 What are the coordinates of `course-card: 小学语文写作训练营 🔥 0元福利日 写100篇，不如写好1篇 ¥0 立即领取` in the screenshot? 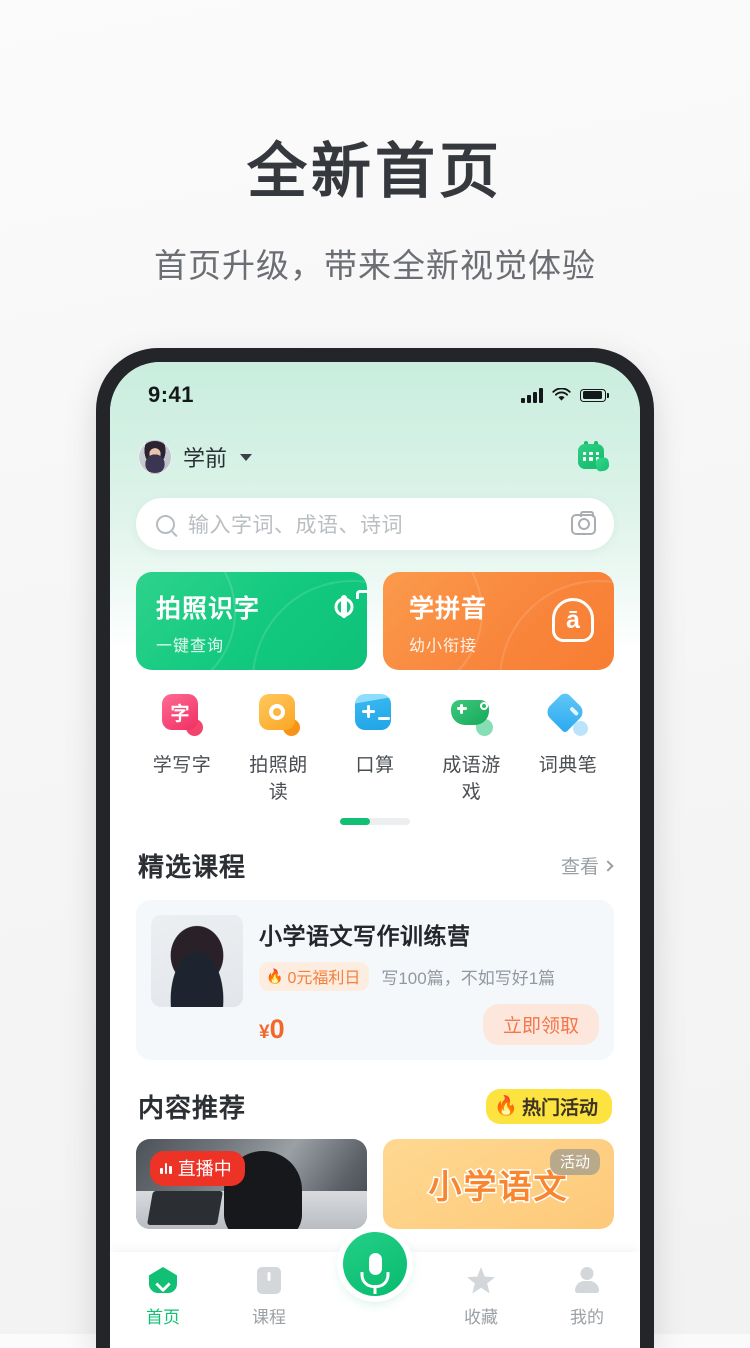 It's located at (375, 980).